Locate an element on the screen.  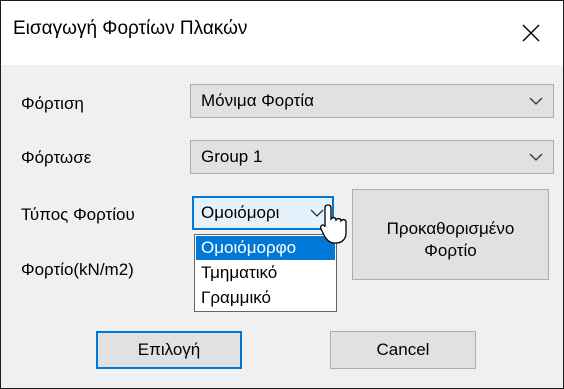
close-button is located at coordinates (531, 33).